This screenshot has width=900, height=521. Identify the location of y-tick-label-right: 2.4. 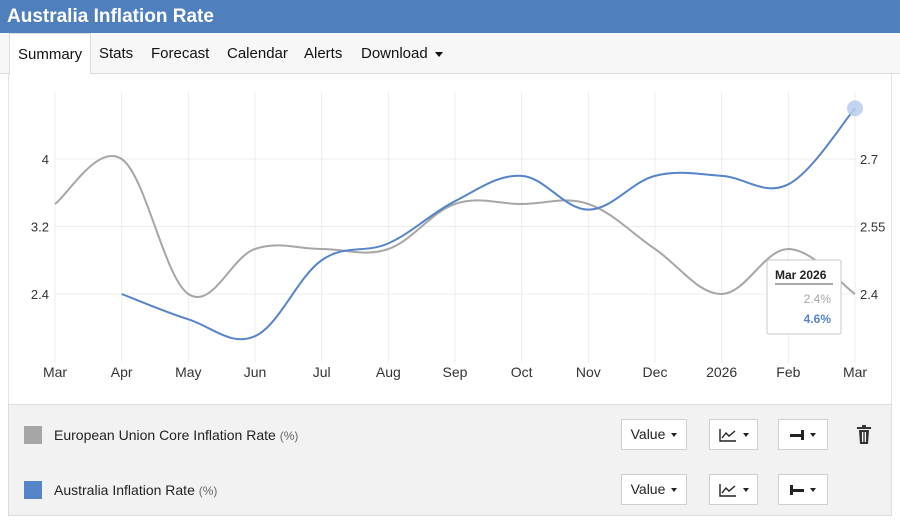
(869, 294).